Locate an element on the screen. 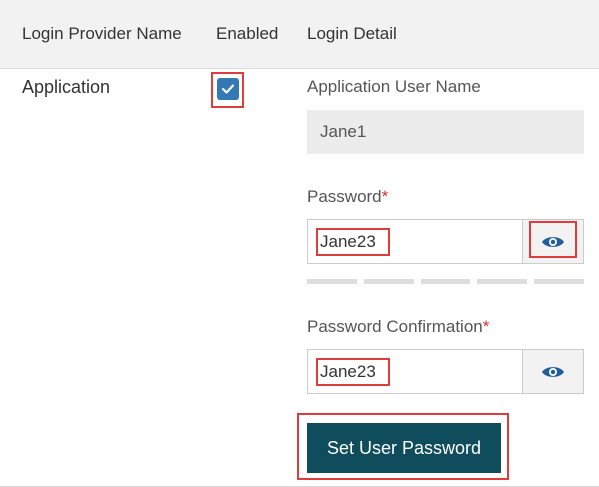 The image size is (599, 487). password-strength-meter is located at coordinates (445, 281).